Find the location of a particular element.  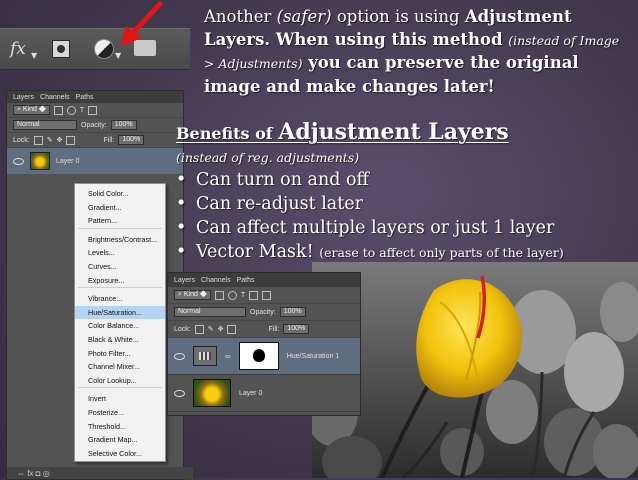

layer-row-hue-saturation: ∞ Hue/Saturation 1 is located at coordinates (264, 356).